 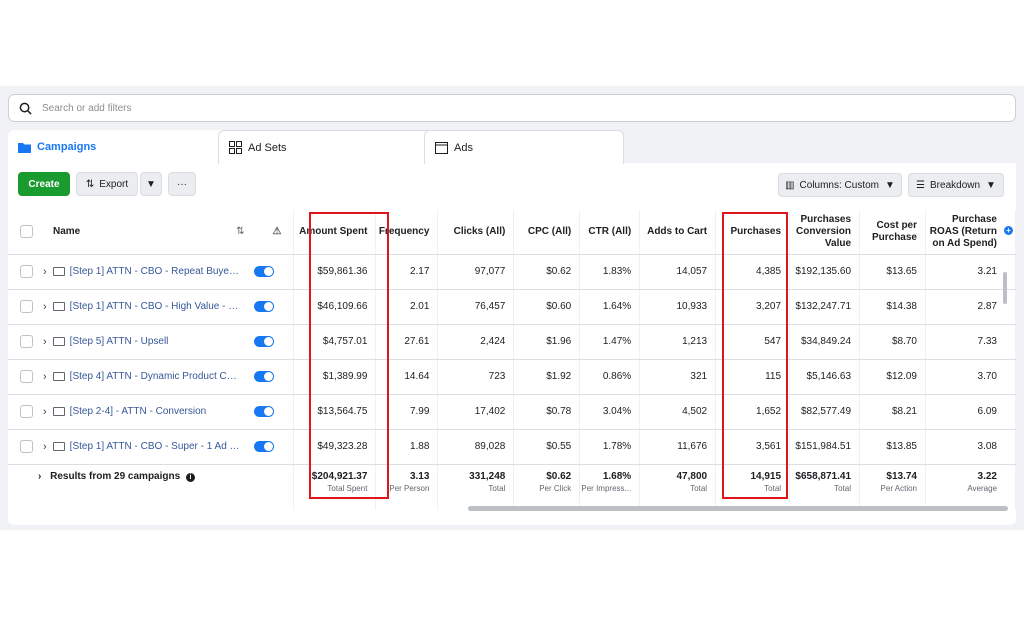 What do you see at coordinates (67, 231) in the screenshot?
I see `column-name-label: Name` at bounding box center [67, 231].